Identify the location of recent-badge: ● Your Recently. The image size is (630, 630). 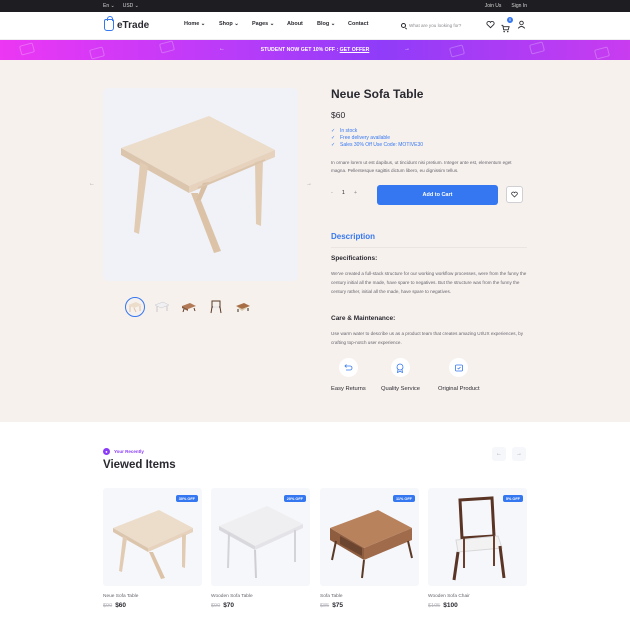
(123, 451).